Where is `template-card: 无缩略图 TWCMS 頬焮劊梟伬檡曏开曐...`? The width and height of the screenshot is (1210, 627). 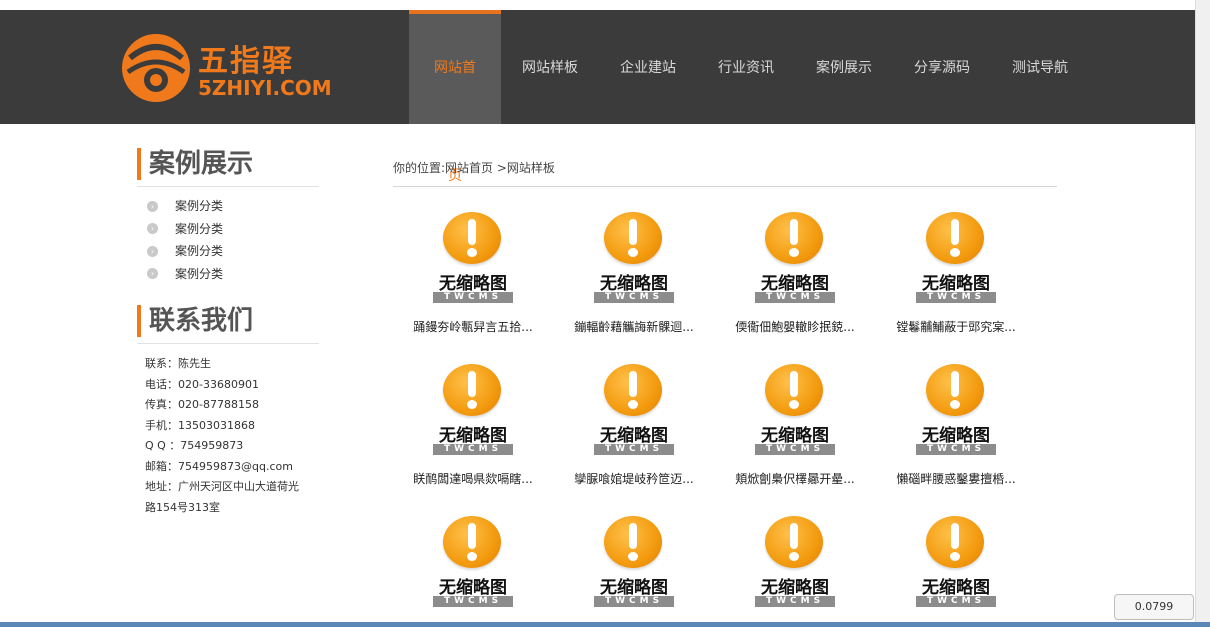 template-card: 无缩略图 TWCMS 頬焮劊梟伬檡曏开曐... is located at coordinates (795, 425).